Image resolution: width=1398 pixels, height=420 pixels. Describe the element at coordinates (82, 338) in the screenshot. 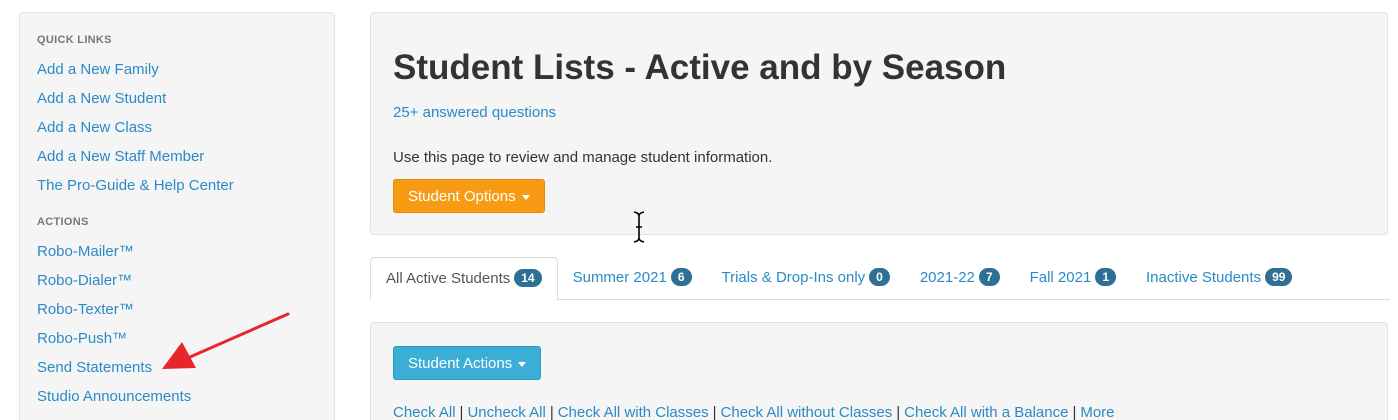

I see `robo-push-link: Robo-Push™` at that location.